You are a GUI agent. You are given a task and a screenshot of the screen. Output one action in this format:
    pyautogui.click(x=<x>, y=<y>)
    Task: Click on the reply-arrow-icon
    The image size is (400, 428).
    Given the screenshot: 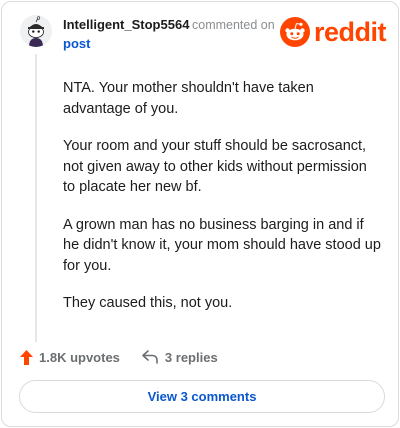 What is the action you would take?
    pyautogui.click(x=150, y=357)
    